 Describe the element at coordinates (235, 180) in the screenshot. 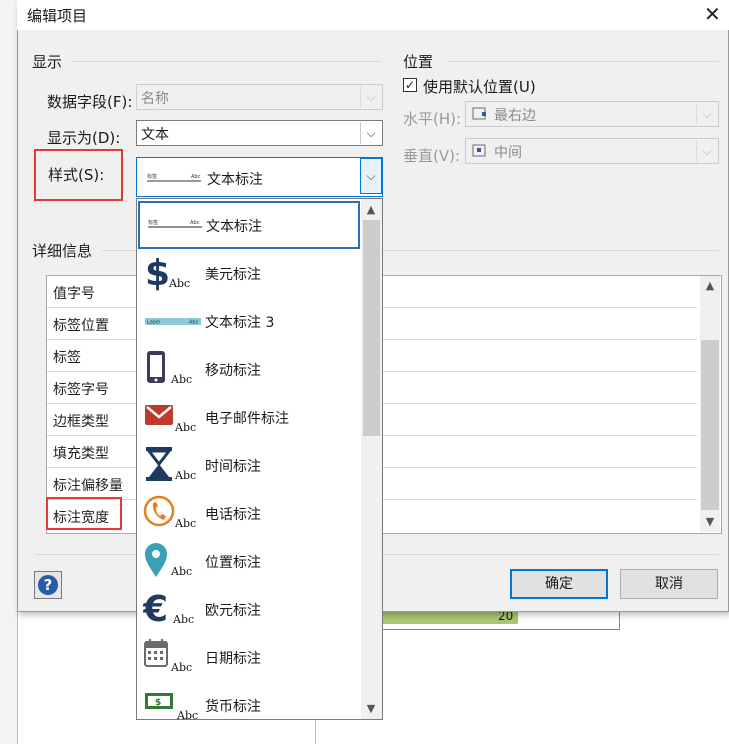

I see `style-value: 文本标注` at that location.